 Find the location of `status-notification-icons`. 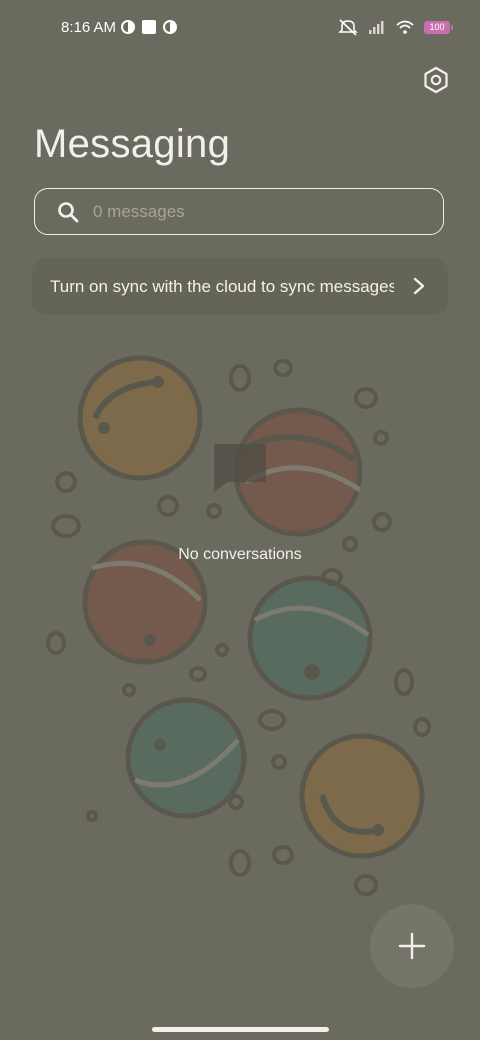

status-notification-icons is located at coordinates (149, 27).